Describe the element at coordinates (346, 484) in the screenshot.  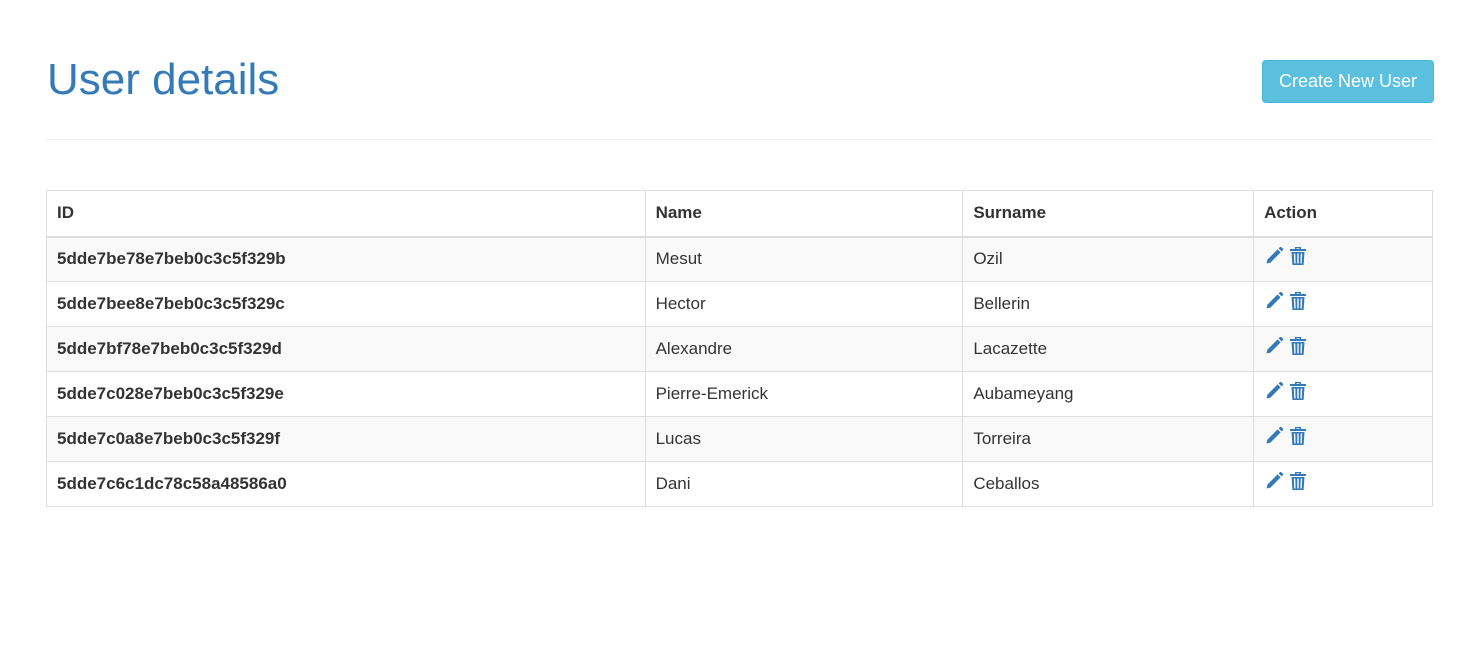
I see `user-id-cell: 5dde7c6c1dc78c58a48586a0` at that location.